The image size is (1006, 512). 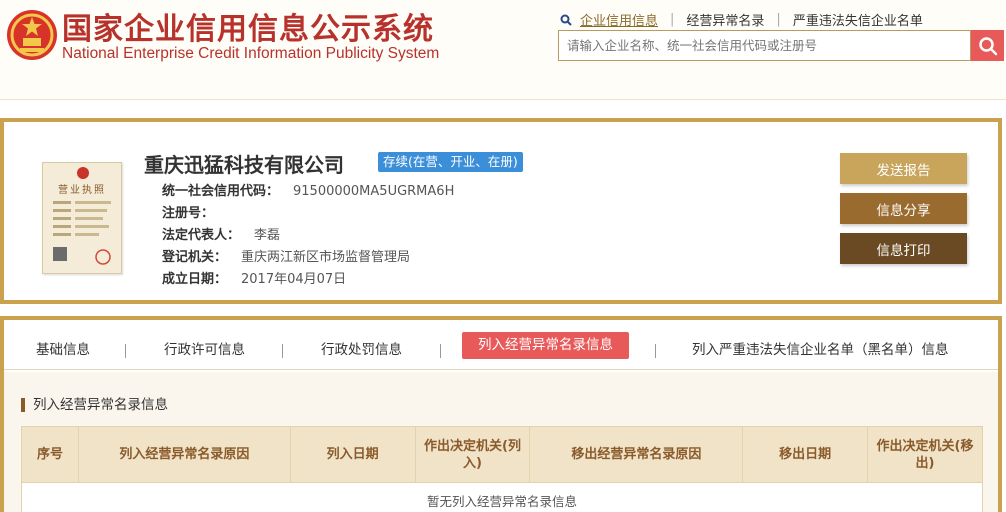 What do you see at coordinates (450, 162) in the screenshot?
I see `status-badge: 存续(在营、开业、在册)` at bounding box center [450, 162].